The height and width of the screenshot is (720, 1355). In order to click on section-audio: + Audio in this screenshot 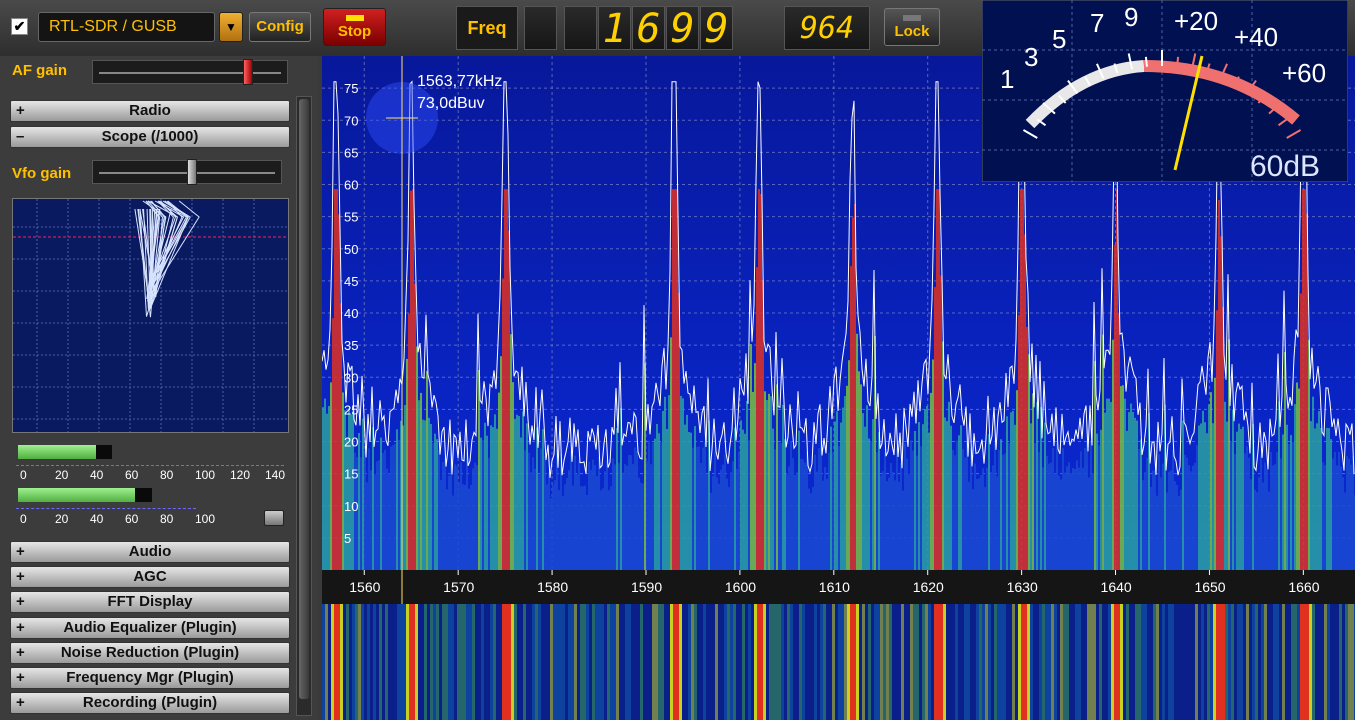, I will do `click(150, 552)`.